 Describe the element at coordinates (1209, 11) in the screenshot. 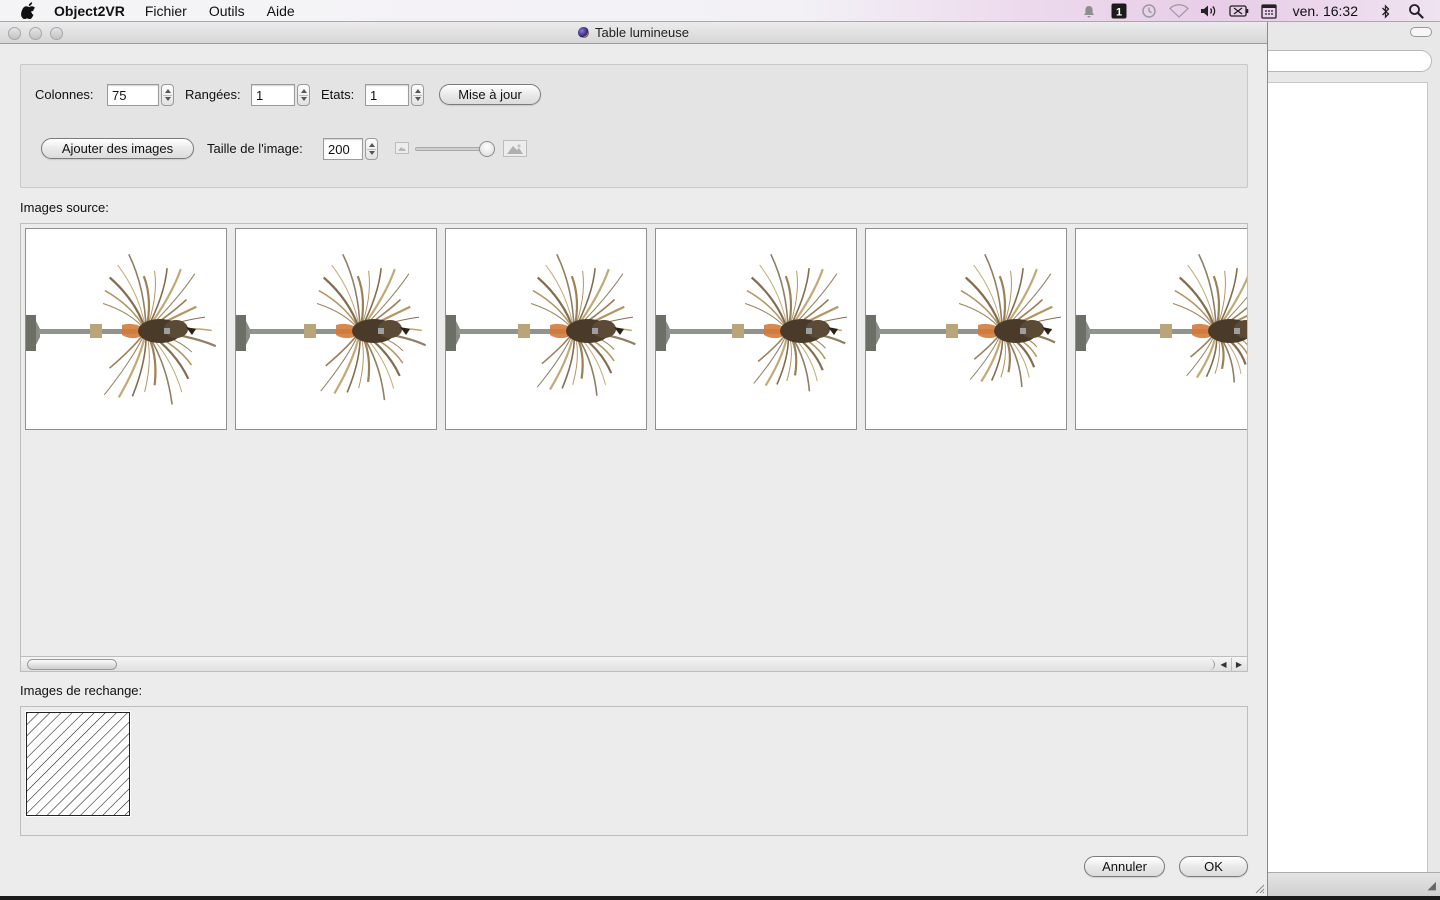

I see `volume-icon` at that location.